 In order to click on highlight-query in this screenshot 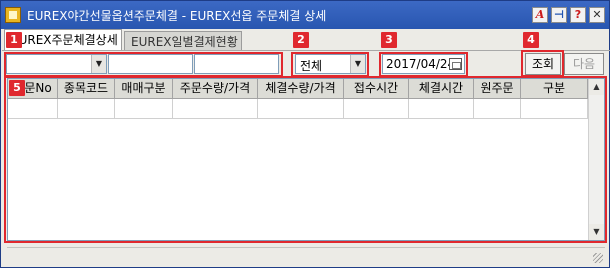, I will do `click(542, 63)`.